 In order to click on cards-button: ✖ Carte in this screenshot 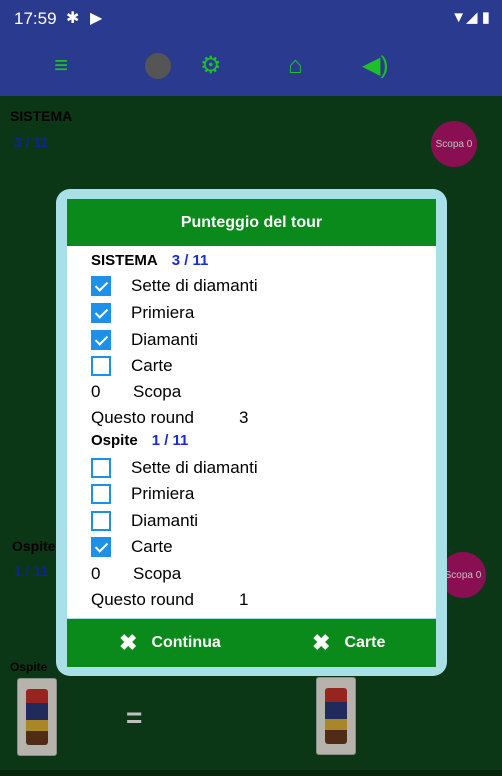, I will do `click(348, 643)`.